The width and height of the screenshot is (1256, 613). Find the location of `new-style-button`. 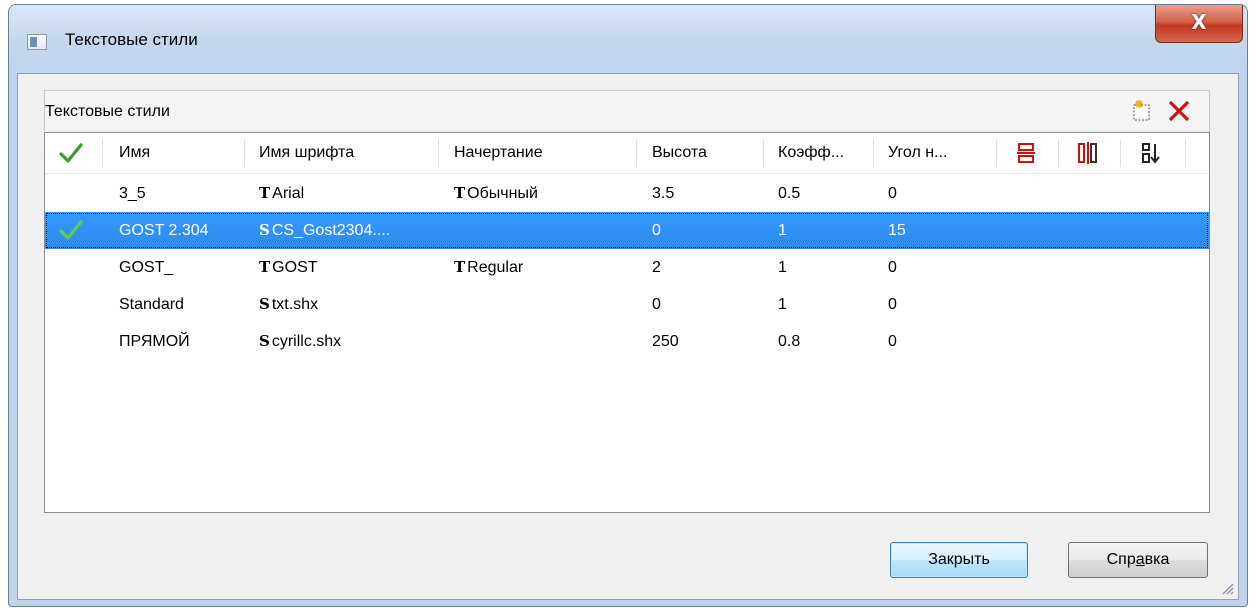

new-style-button is located at coordinates (1143, 111).